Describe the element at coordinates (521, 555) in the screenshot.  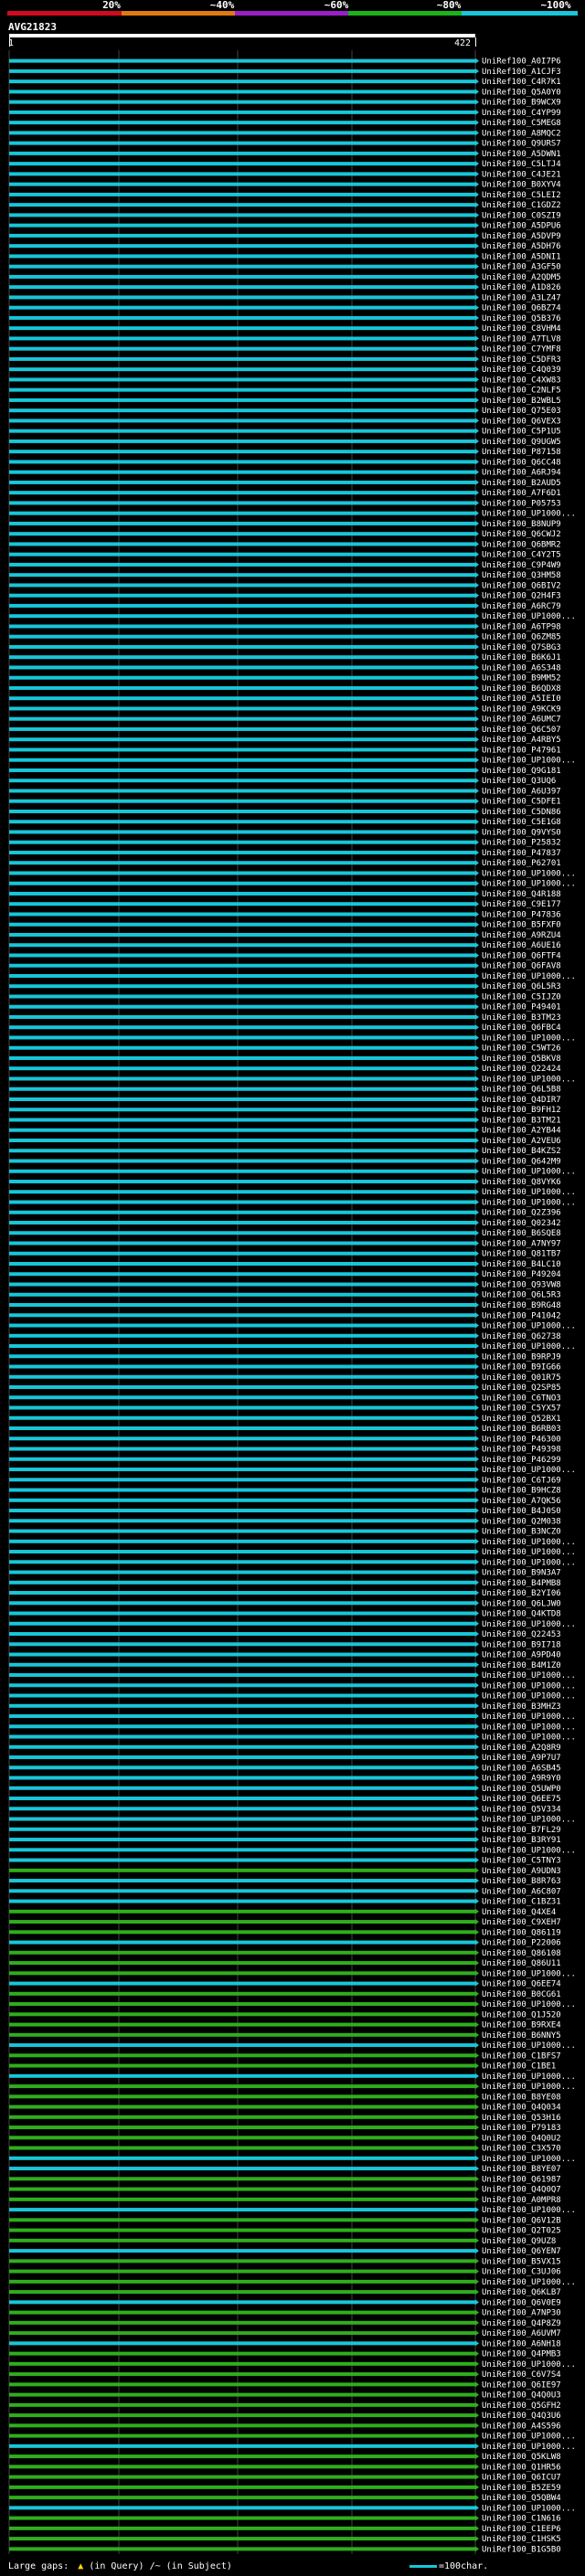
I see `hit-label: UniRef100_C4Y2T5` at that location.